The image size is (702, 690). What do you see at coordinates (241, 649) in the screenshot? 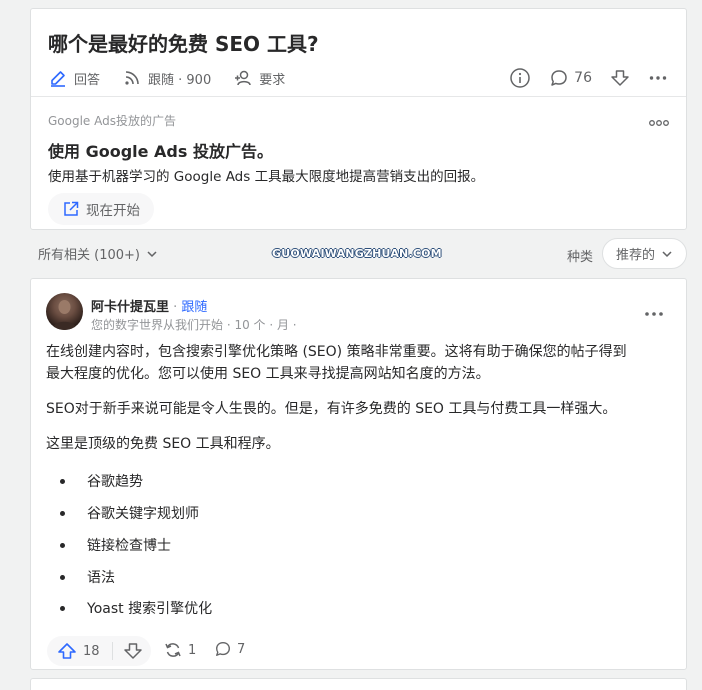
I see `answer-comment-count: 7` at bounding box center [241, 649].